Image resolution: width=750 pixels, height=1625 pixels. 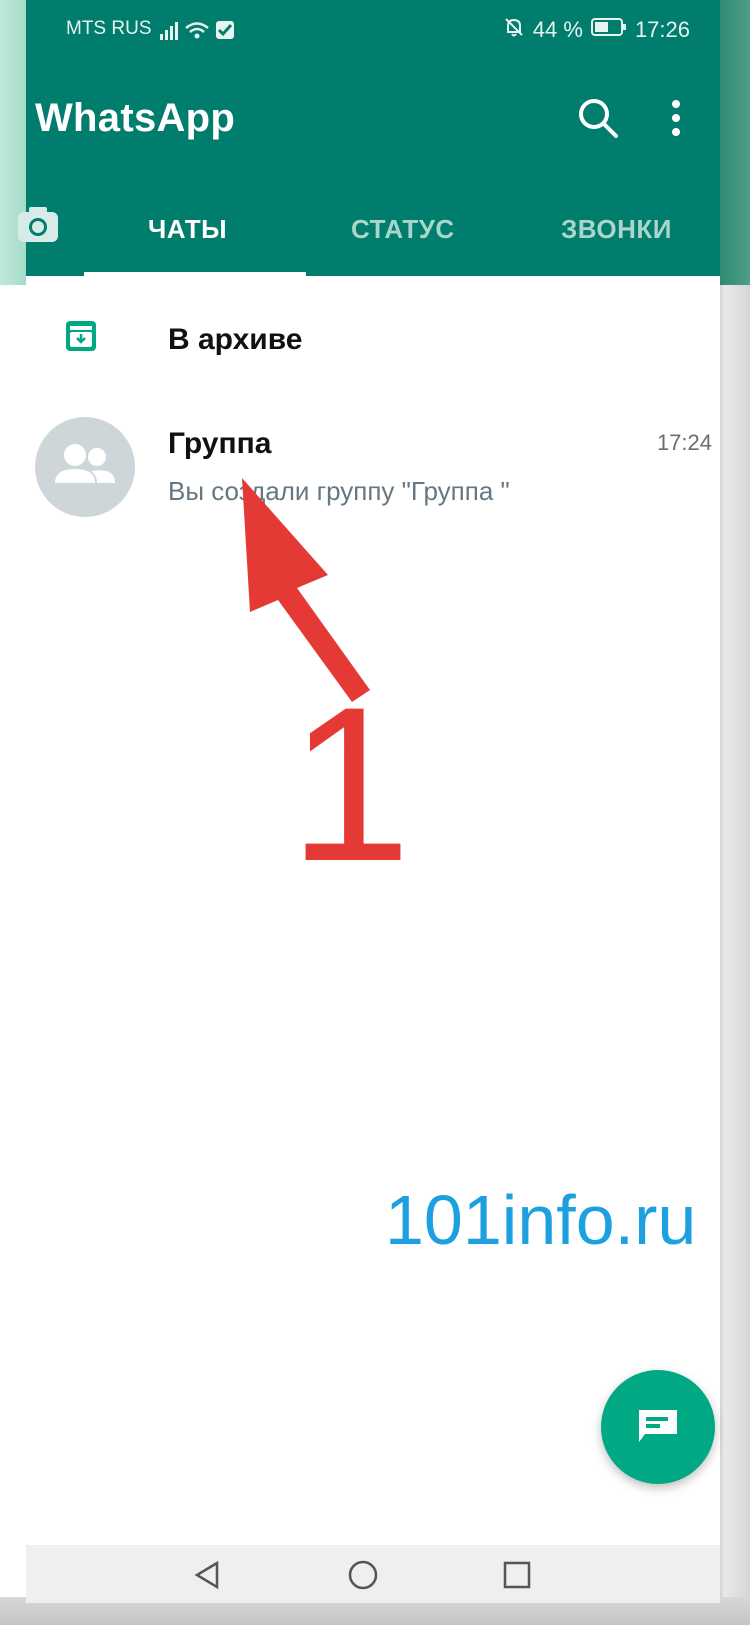 I want to click on new-chat-icon, so click(x=658, y=1426).